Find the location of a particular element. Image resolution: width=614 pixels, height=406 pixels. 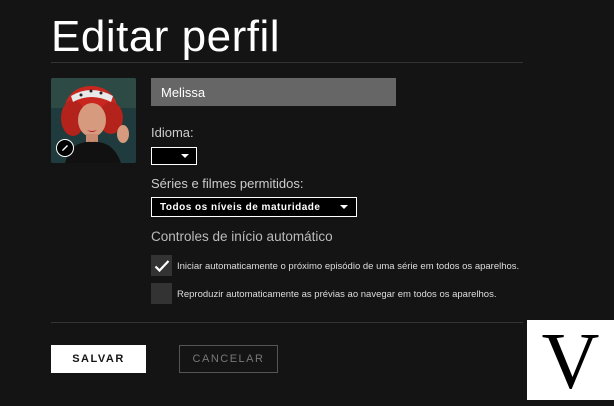

top-divider is located at coordinates (287, 62).